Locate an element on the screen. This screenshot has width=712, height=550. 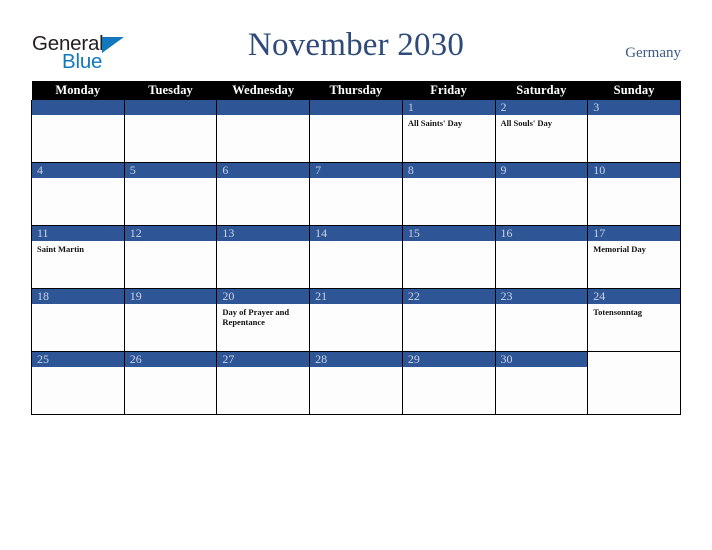
day-number: 26 is located at coordinates (170, 359).